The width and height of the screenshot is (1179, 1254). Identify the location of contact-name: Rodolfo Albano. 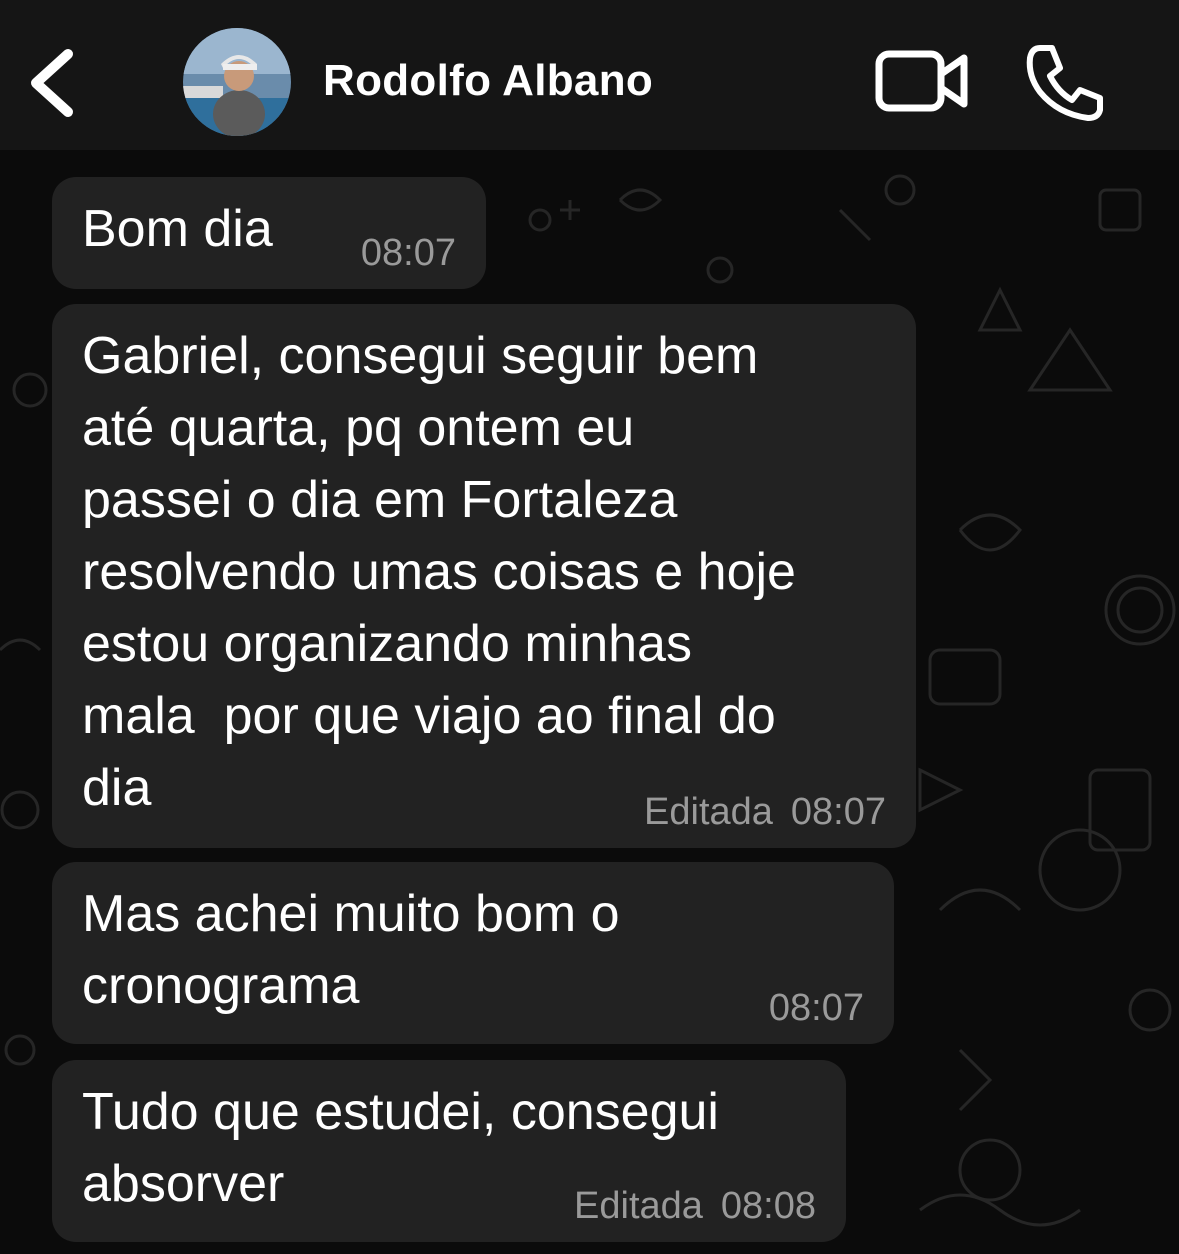
(488, 81).